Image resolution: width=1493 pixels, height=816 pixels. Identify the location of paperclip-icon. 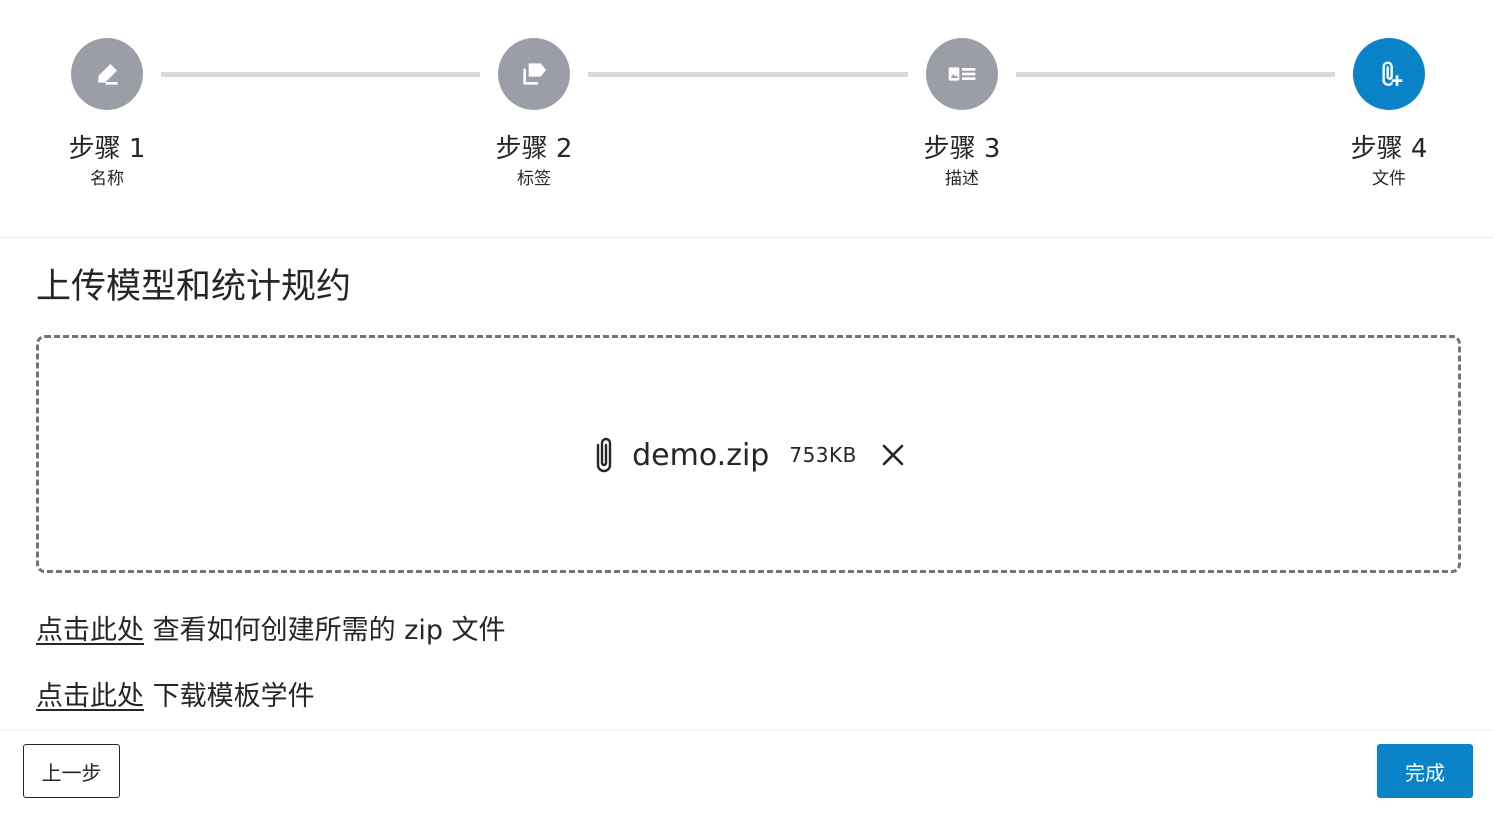
(604, 455).